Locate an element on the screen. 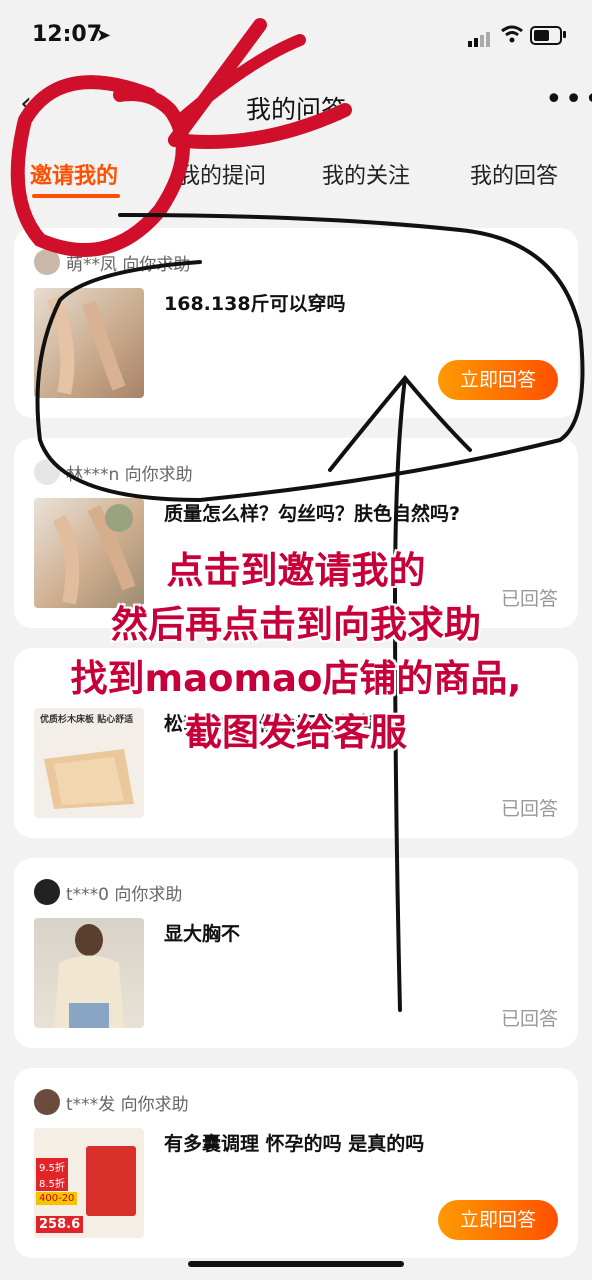 This screenshot has width=592, height=1280. instruction-line: 找到maomao店铺的商品, is located at coordinates (296, 678).